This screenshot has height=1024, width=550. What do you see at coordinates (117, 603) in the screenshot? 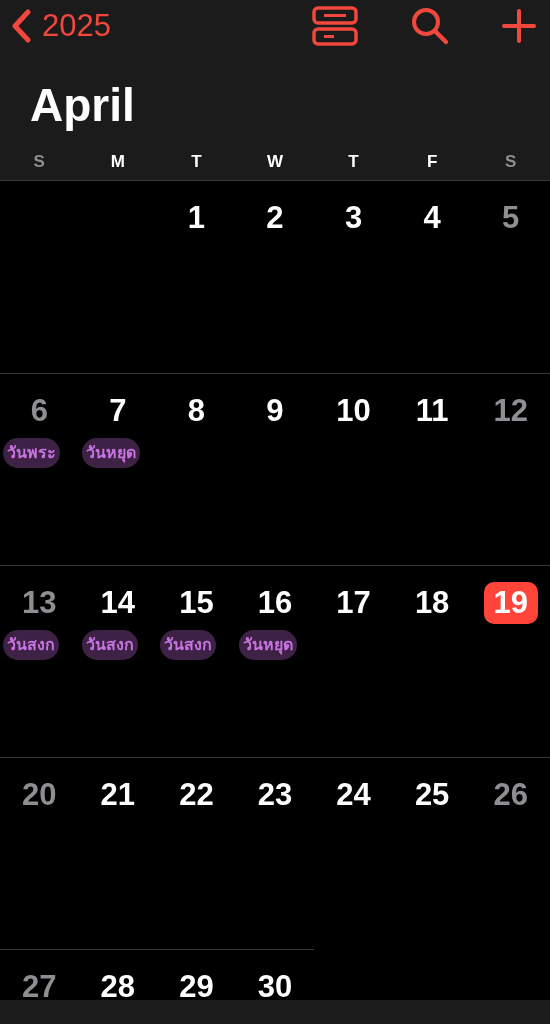
I see `day-number: 14` at bounding box center [117, 603].